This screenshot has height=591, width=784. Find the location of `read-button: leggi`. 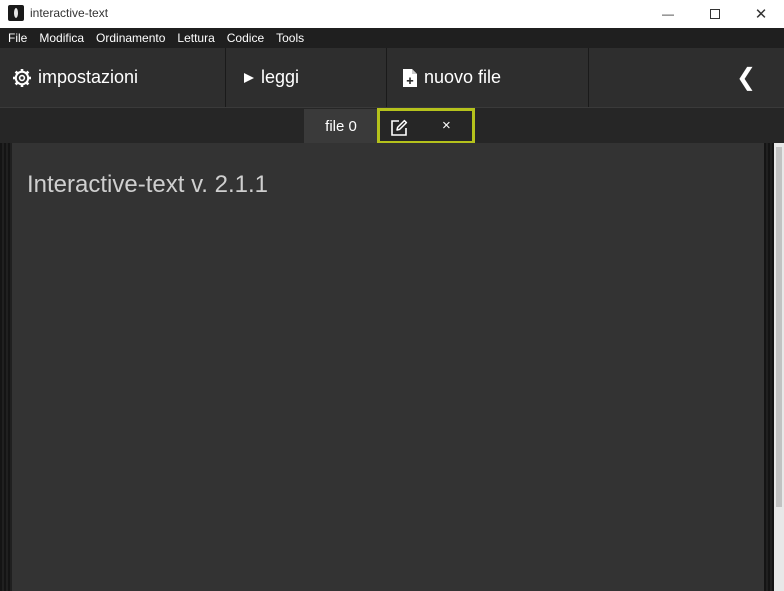

read-button: leggi is located at coordinates (271, 77).